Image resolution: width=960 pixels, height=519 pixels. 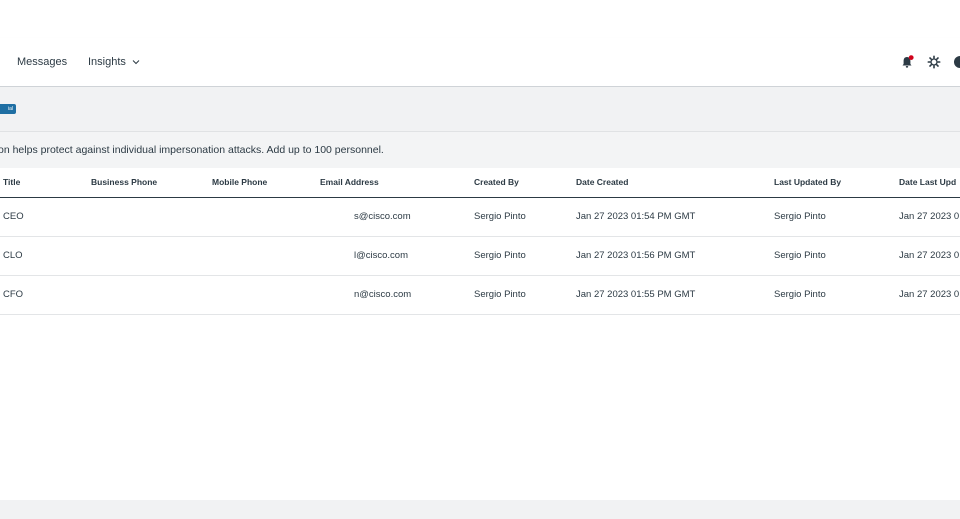 What do you see at coordinates (381, 255) in the screenshot?
I see `cell-email-address: l@cisco.com` at bounding box center [381, 255].